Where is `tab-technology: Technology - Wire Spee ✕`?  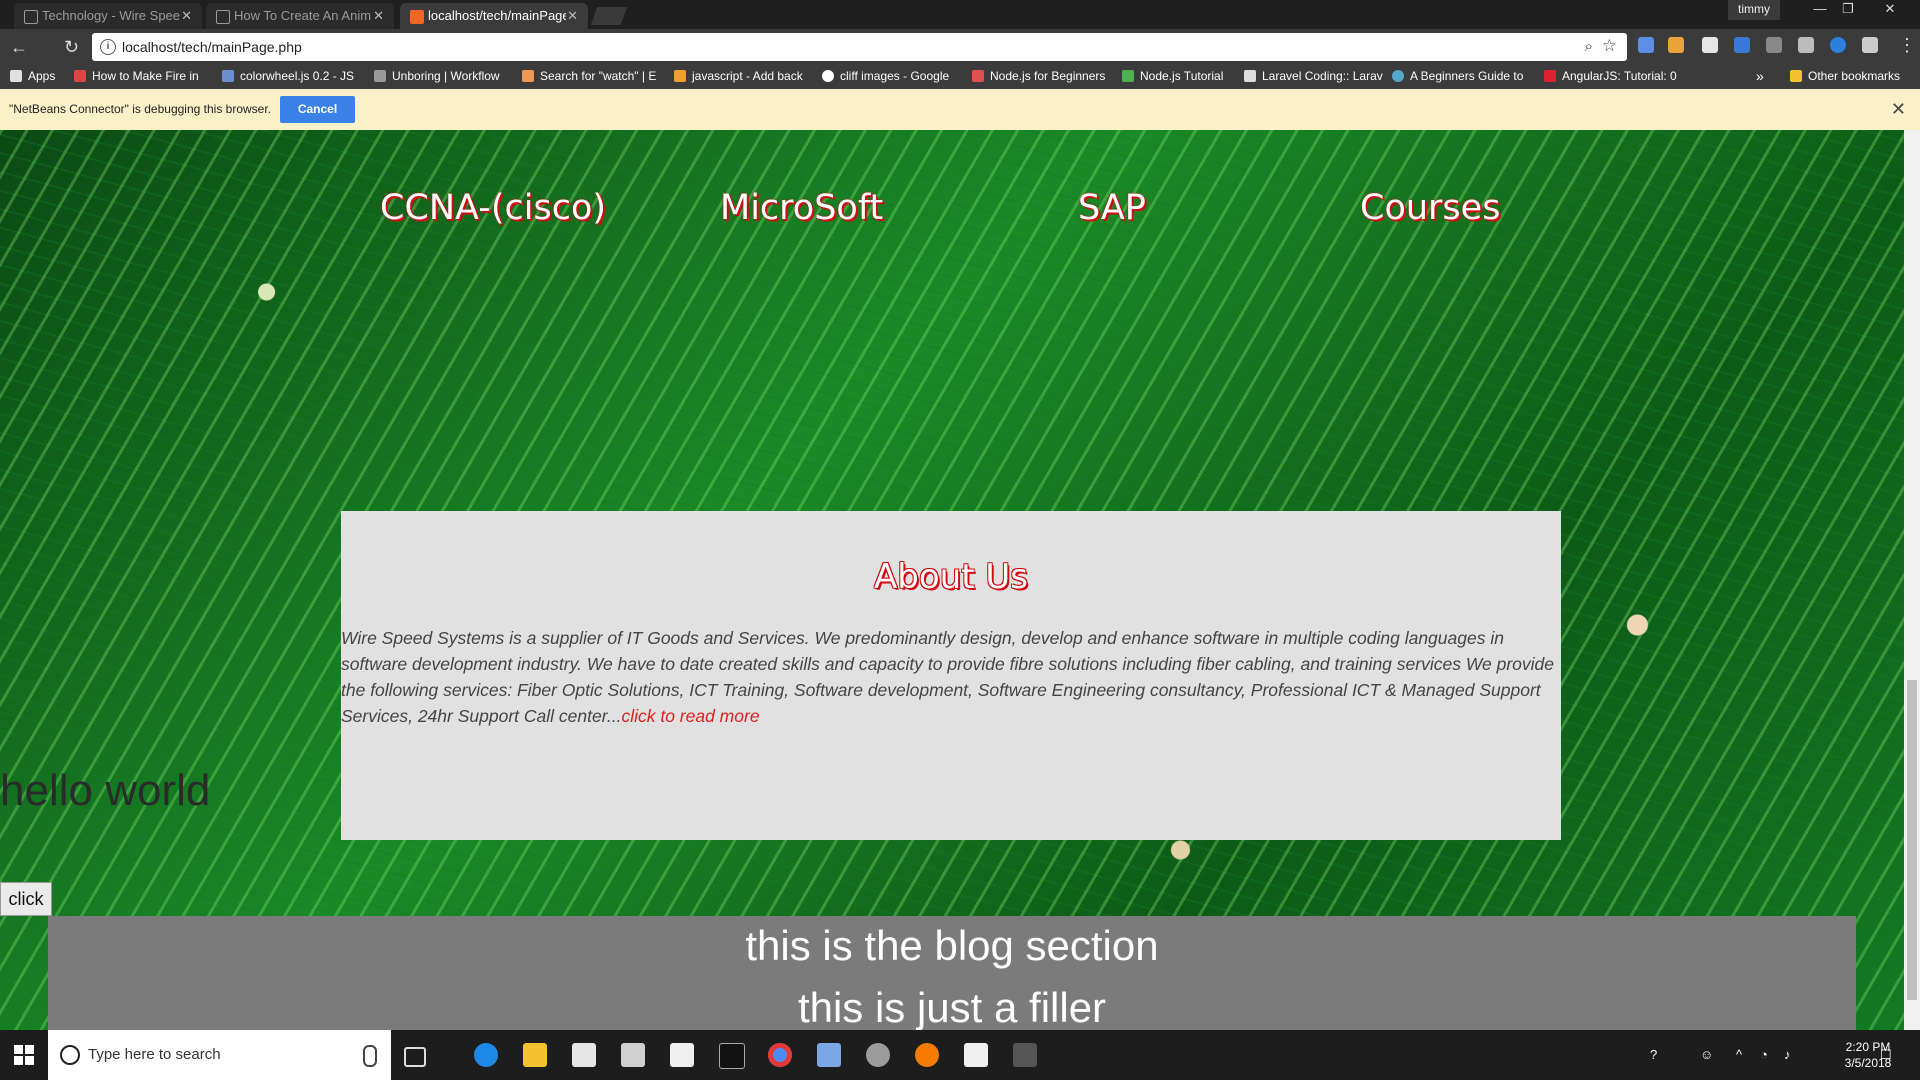
tab-technology: Technology - Wire Spee ✕ is located at coordinates (108, 16).